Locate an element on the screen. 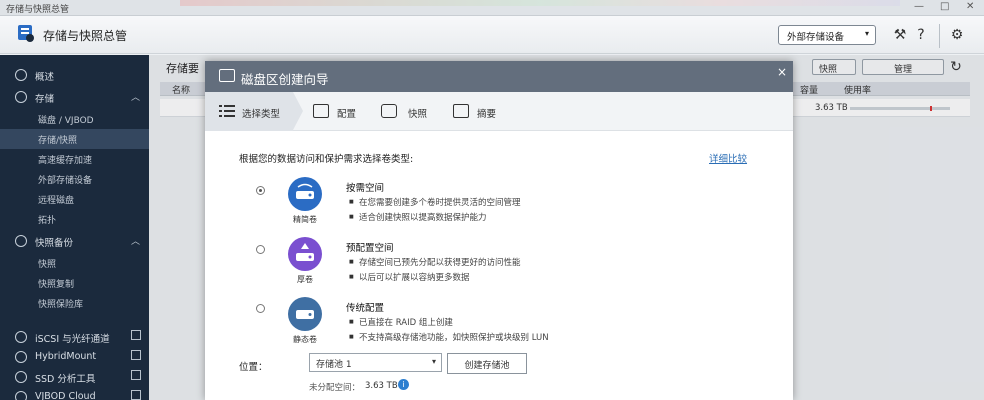 The image size is (984, 400). header-divider is located at coordinates (939, 36).